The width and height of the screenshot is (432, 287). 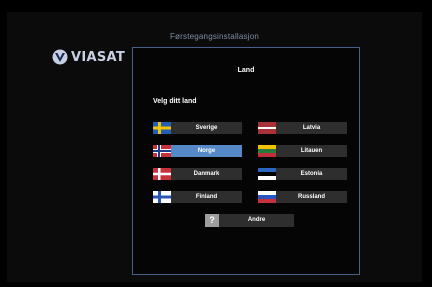 I want to click on page-title: Førstegangsinstallasjon, so click(x=214, y=36).